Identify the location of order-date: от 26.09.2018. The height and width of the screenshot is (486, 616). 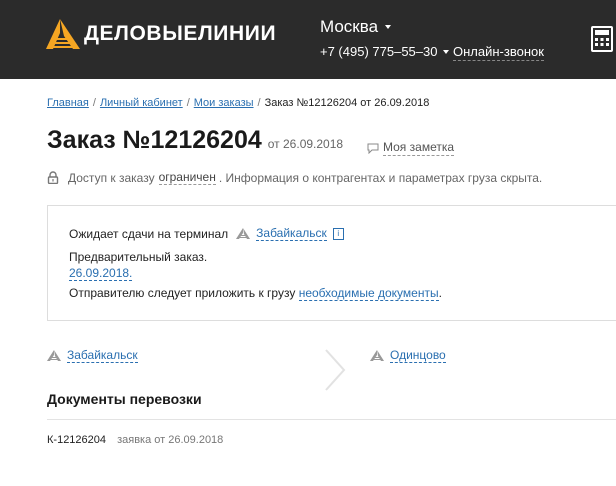
(305, 144).